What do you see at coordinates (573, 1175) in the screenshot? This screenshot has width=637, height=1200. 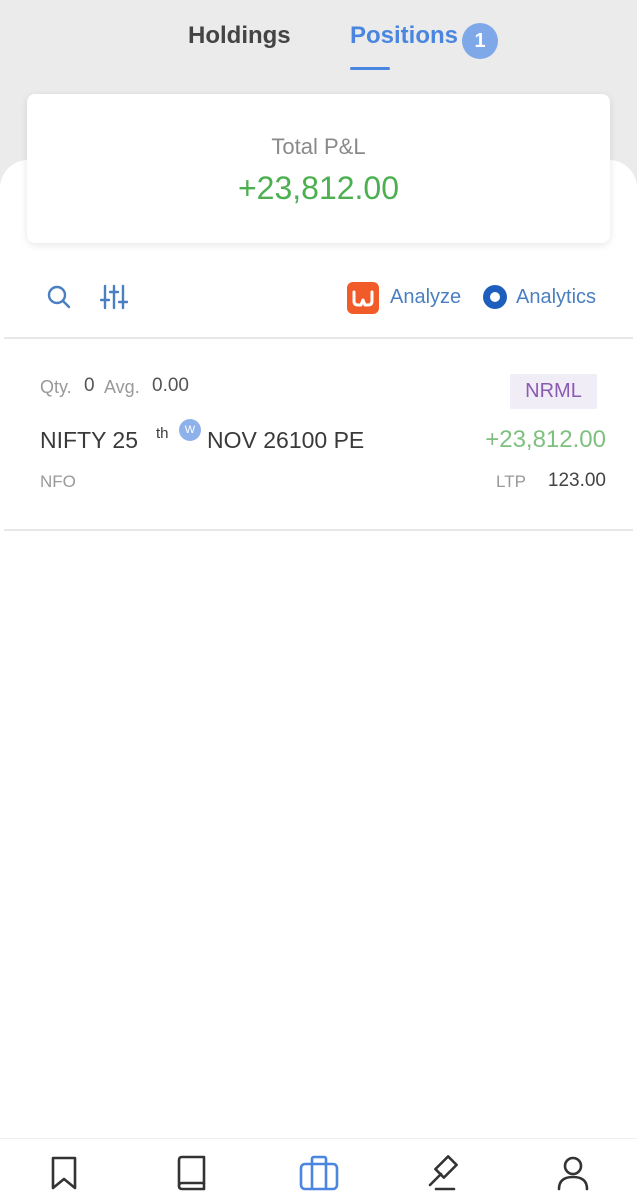 I see `user-icon` at bounding box center [573, 1175].